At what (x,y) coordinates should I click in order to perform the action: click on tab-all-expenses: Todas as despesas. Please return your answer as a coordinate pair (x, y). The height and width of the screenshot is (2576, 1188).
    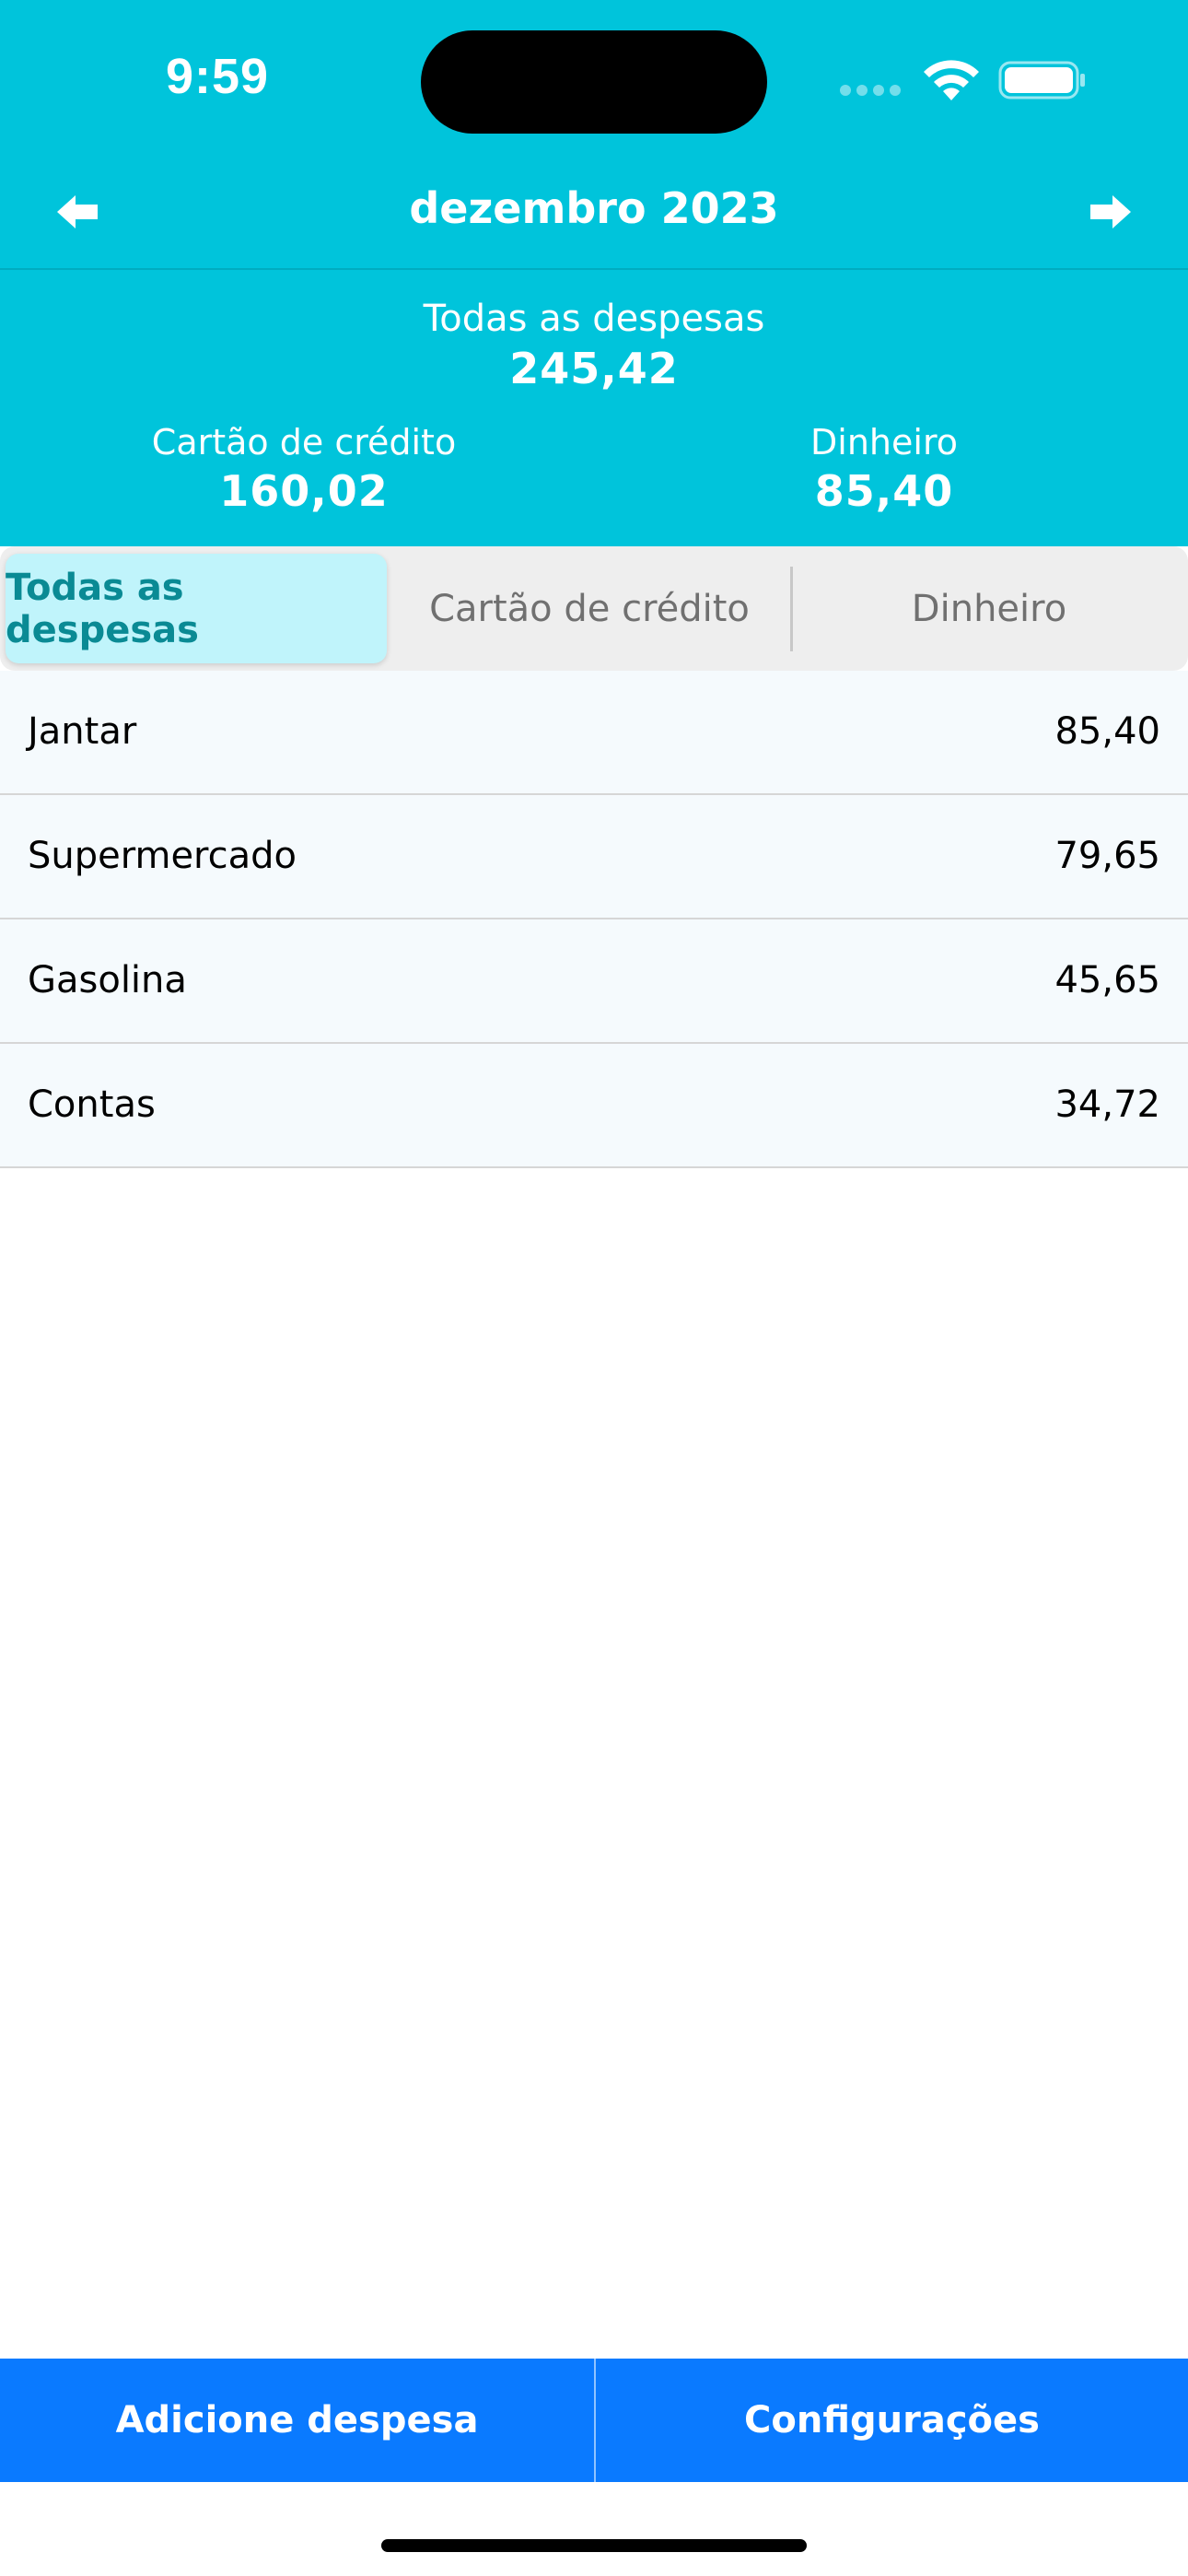
    Looking at the image, I should click on (196, 608).